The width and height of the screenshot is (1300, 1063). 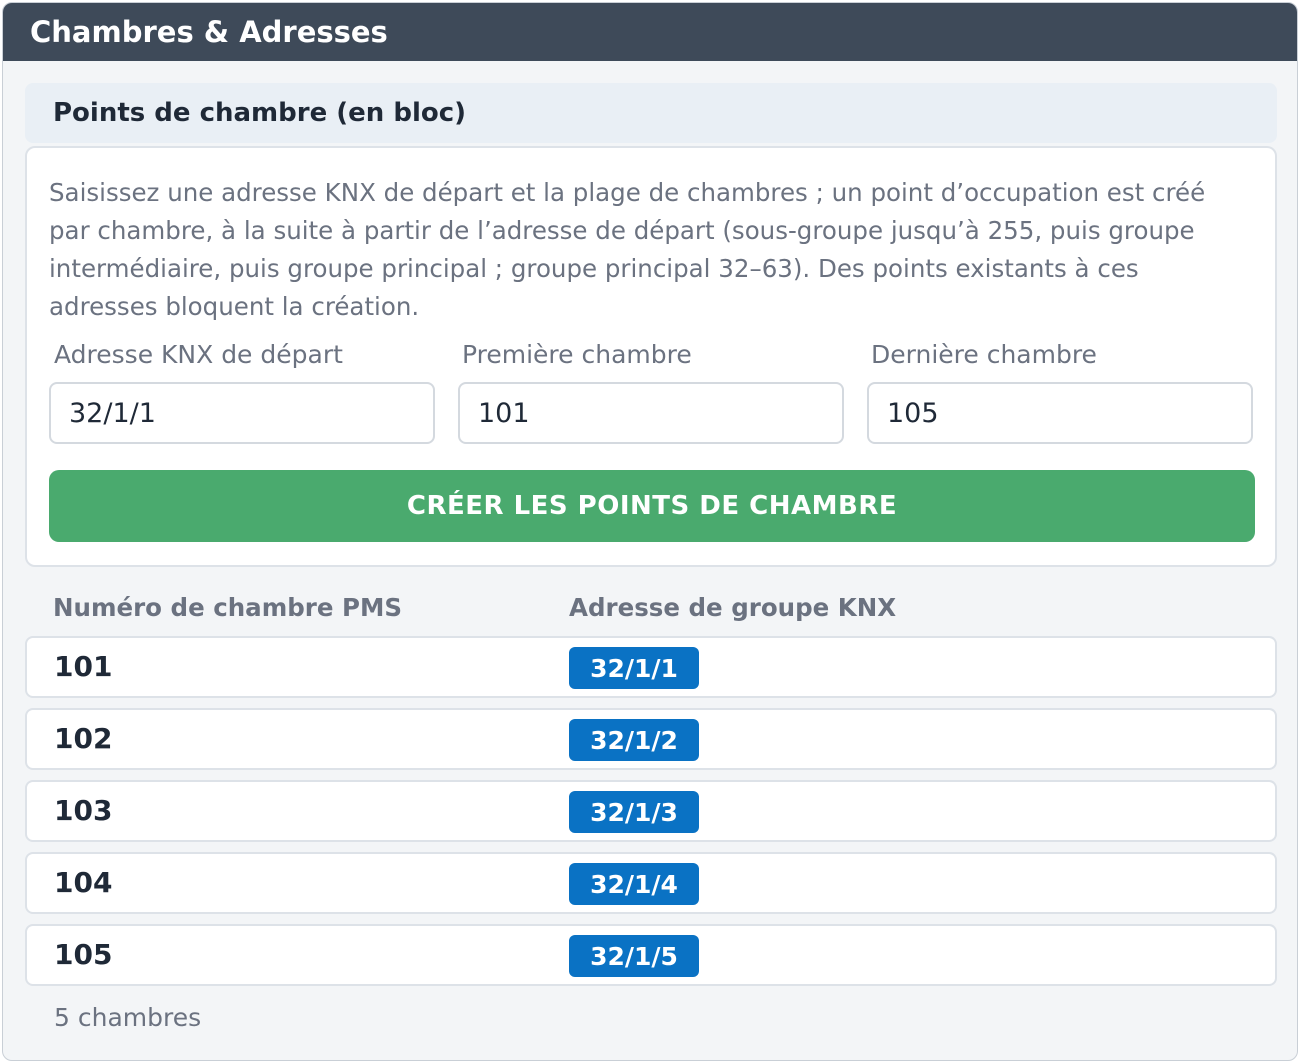 What do you see at coordinates (984, 354) in the screenshot?
I see `last-room-label: Dernière chambre` at bounding box center [984, 354].